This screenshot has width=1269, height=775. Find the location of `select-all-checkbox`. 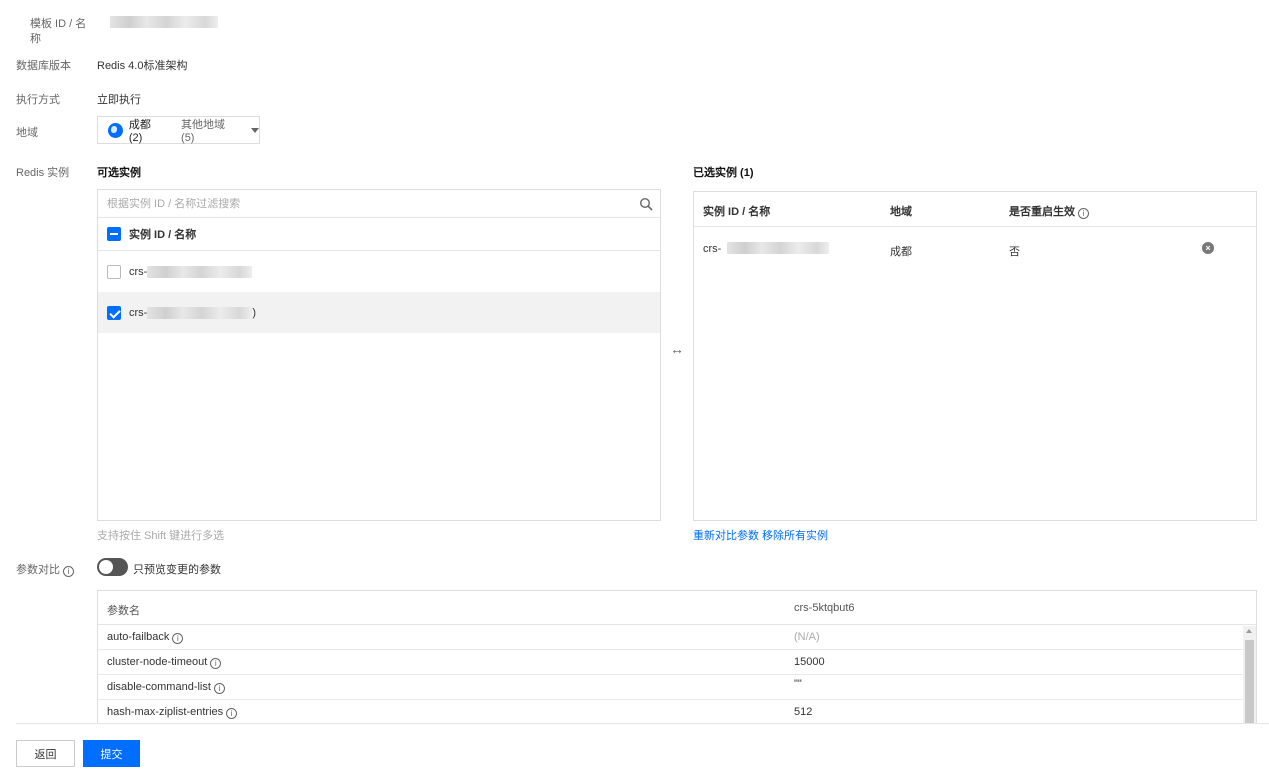

select-all-checkbox is located at coordinates (114, 234).